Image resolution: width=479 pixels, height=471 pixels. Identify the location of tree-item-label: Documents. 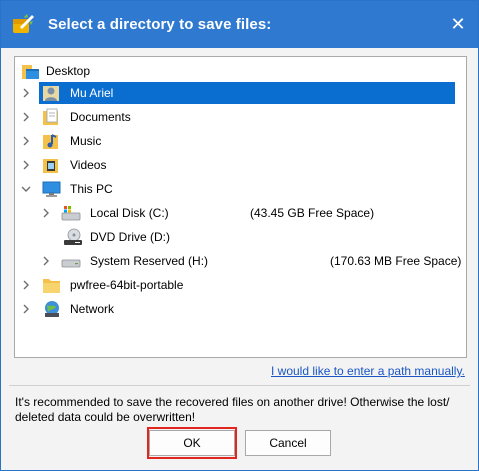
(100, 117).